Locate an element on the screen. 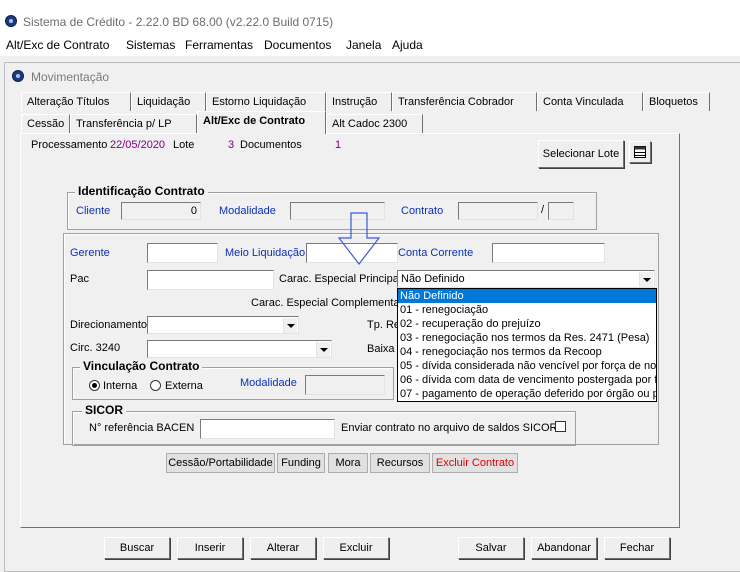 The image size is (740, 572). circ-3240-select is located at coordinates (239, 349).